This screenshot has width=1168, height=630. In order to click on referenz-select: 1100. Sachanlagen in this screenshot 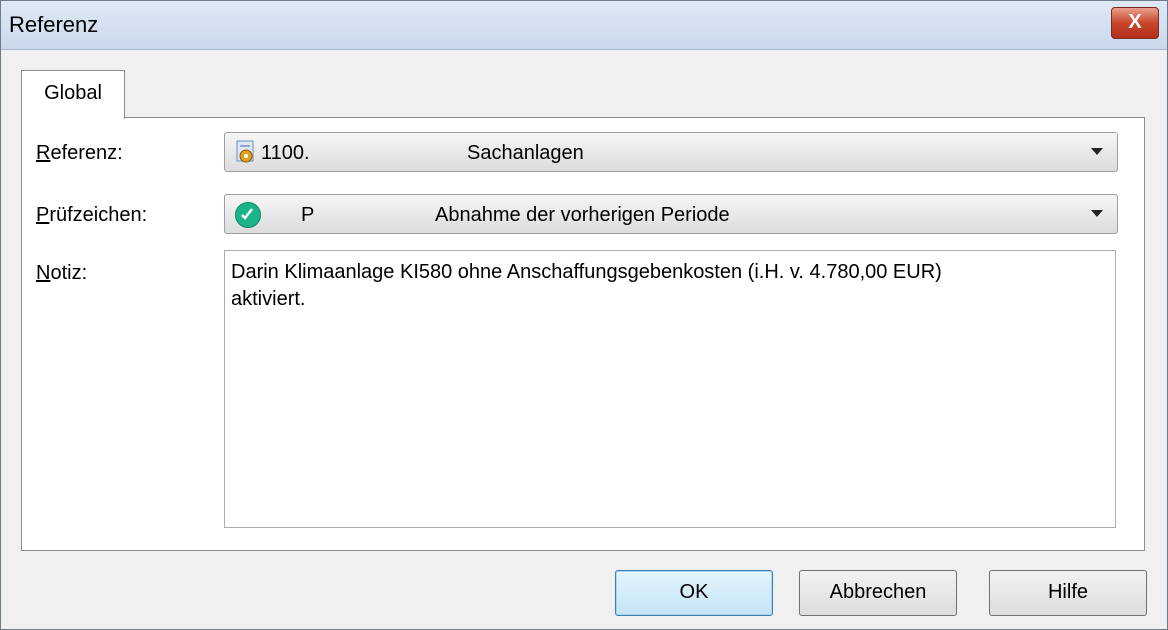, I will do `click(671, 152)`.